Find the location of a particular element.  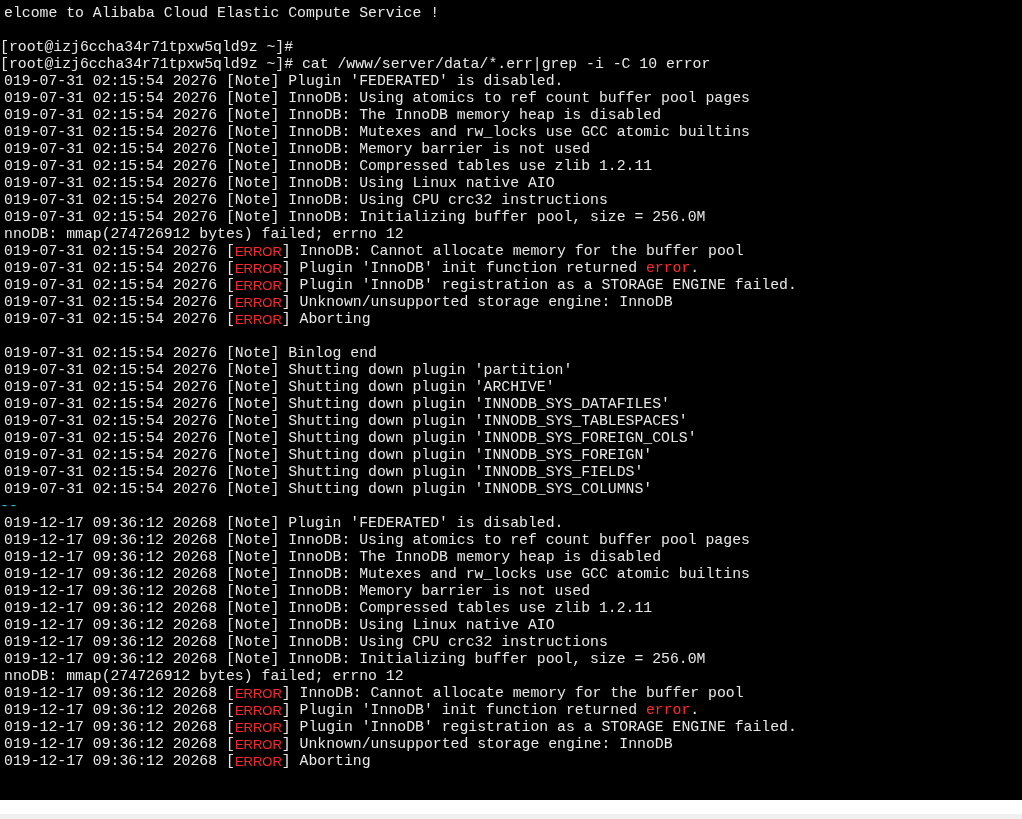

log-text: 019-07-31 02:15:54 20276 [Note] InnoDB: Using Linux native AIO is located at coordinates (279, 183).